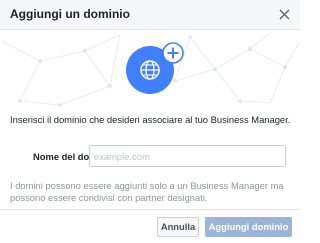 The image size is (320, 243). What do you see at coordinates (178, 227) in the screenshot?
I see `cancel-button: Annulla` at bounding box center [178, 227].